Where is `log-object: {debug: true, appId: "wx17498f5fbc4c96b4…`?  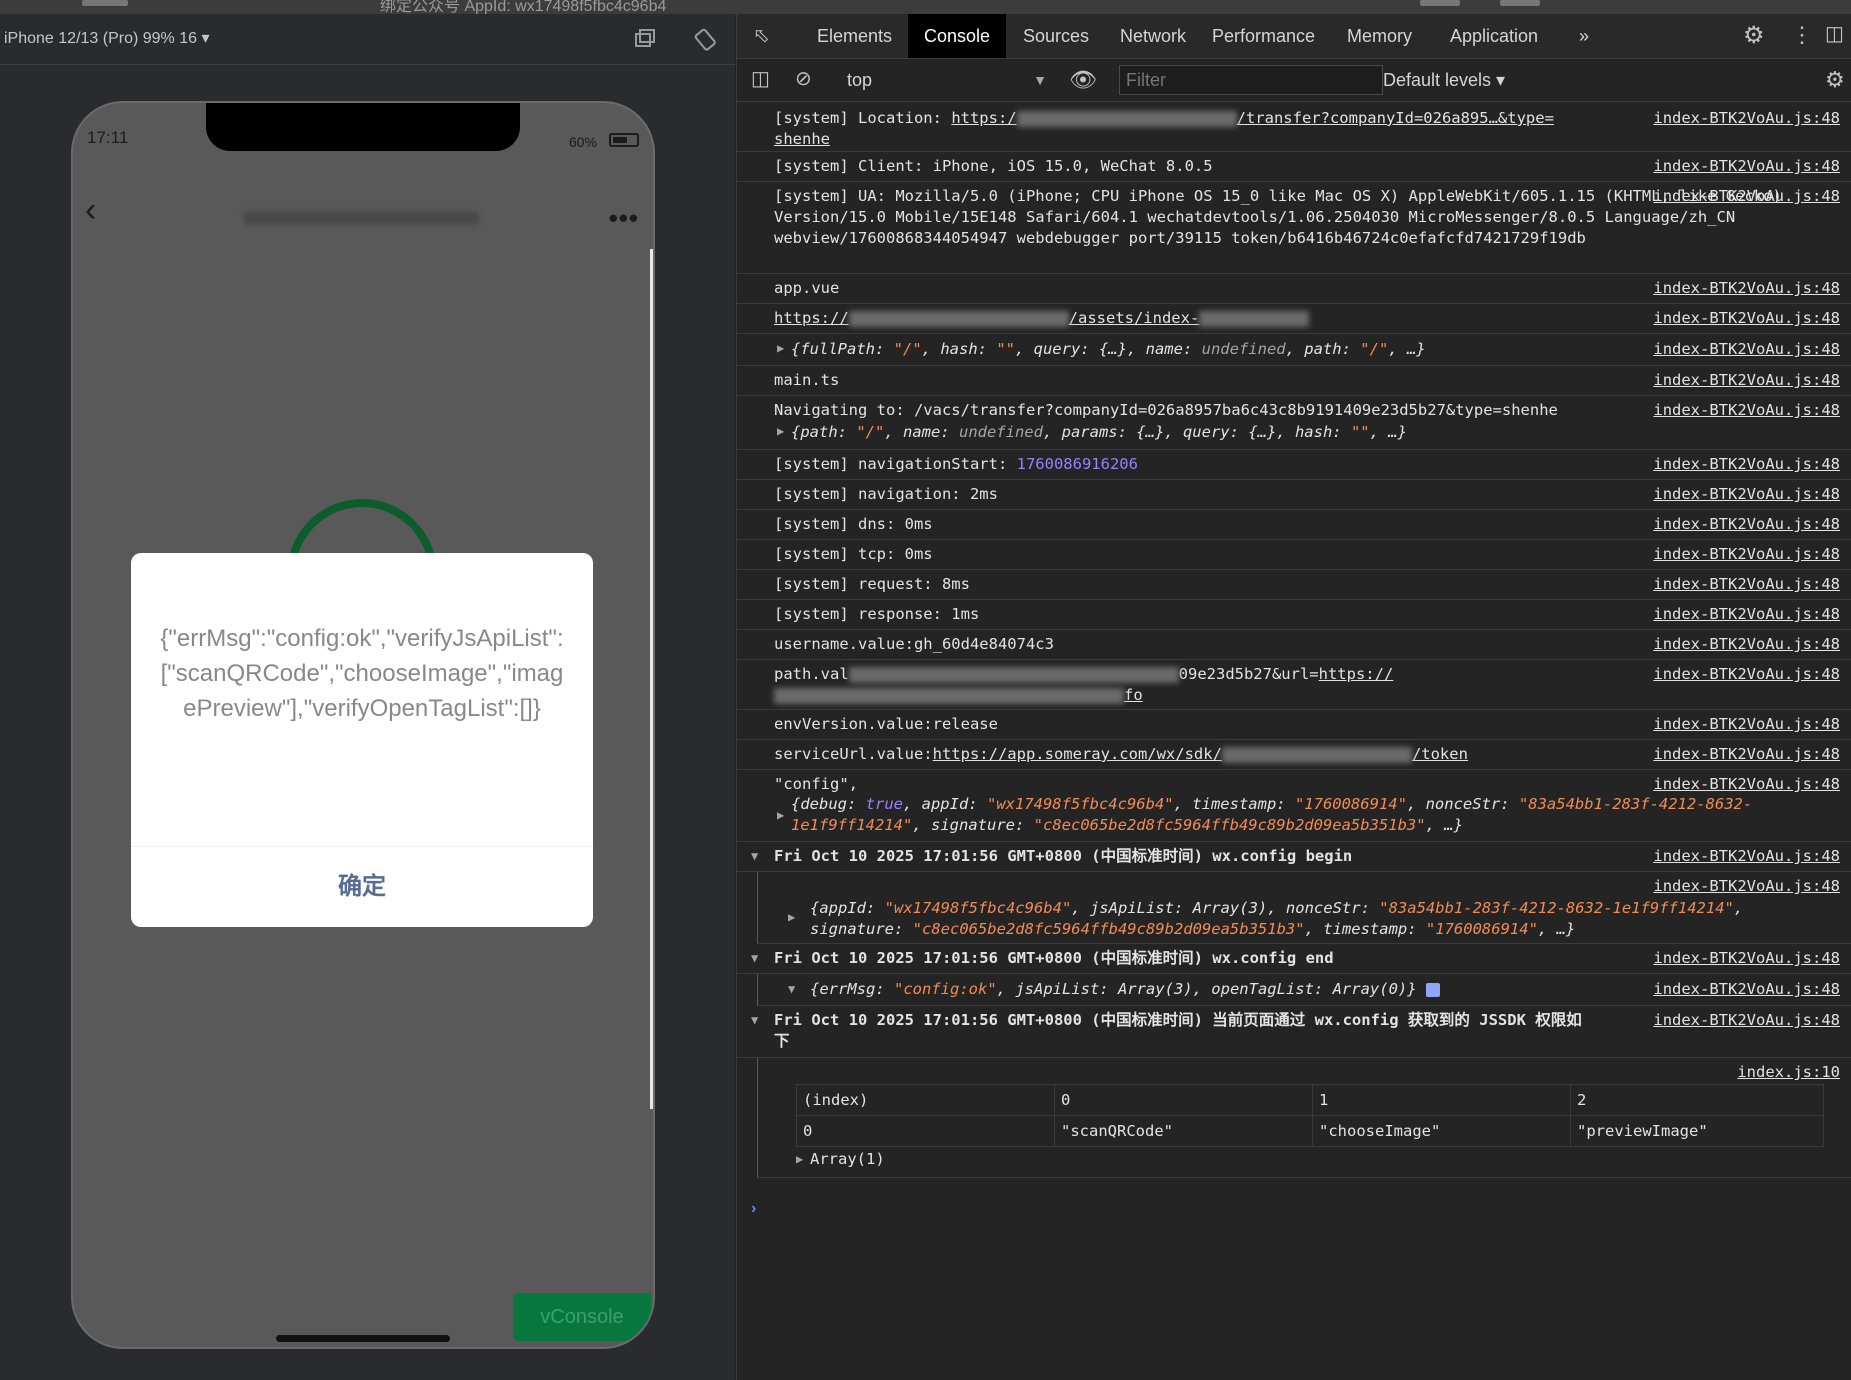 log-object: {debug: true, appId: "wx17498f5fbc4c96b4… is located at coordinates (1309, 815).